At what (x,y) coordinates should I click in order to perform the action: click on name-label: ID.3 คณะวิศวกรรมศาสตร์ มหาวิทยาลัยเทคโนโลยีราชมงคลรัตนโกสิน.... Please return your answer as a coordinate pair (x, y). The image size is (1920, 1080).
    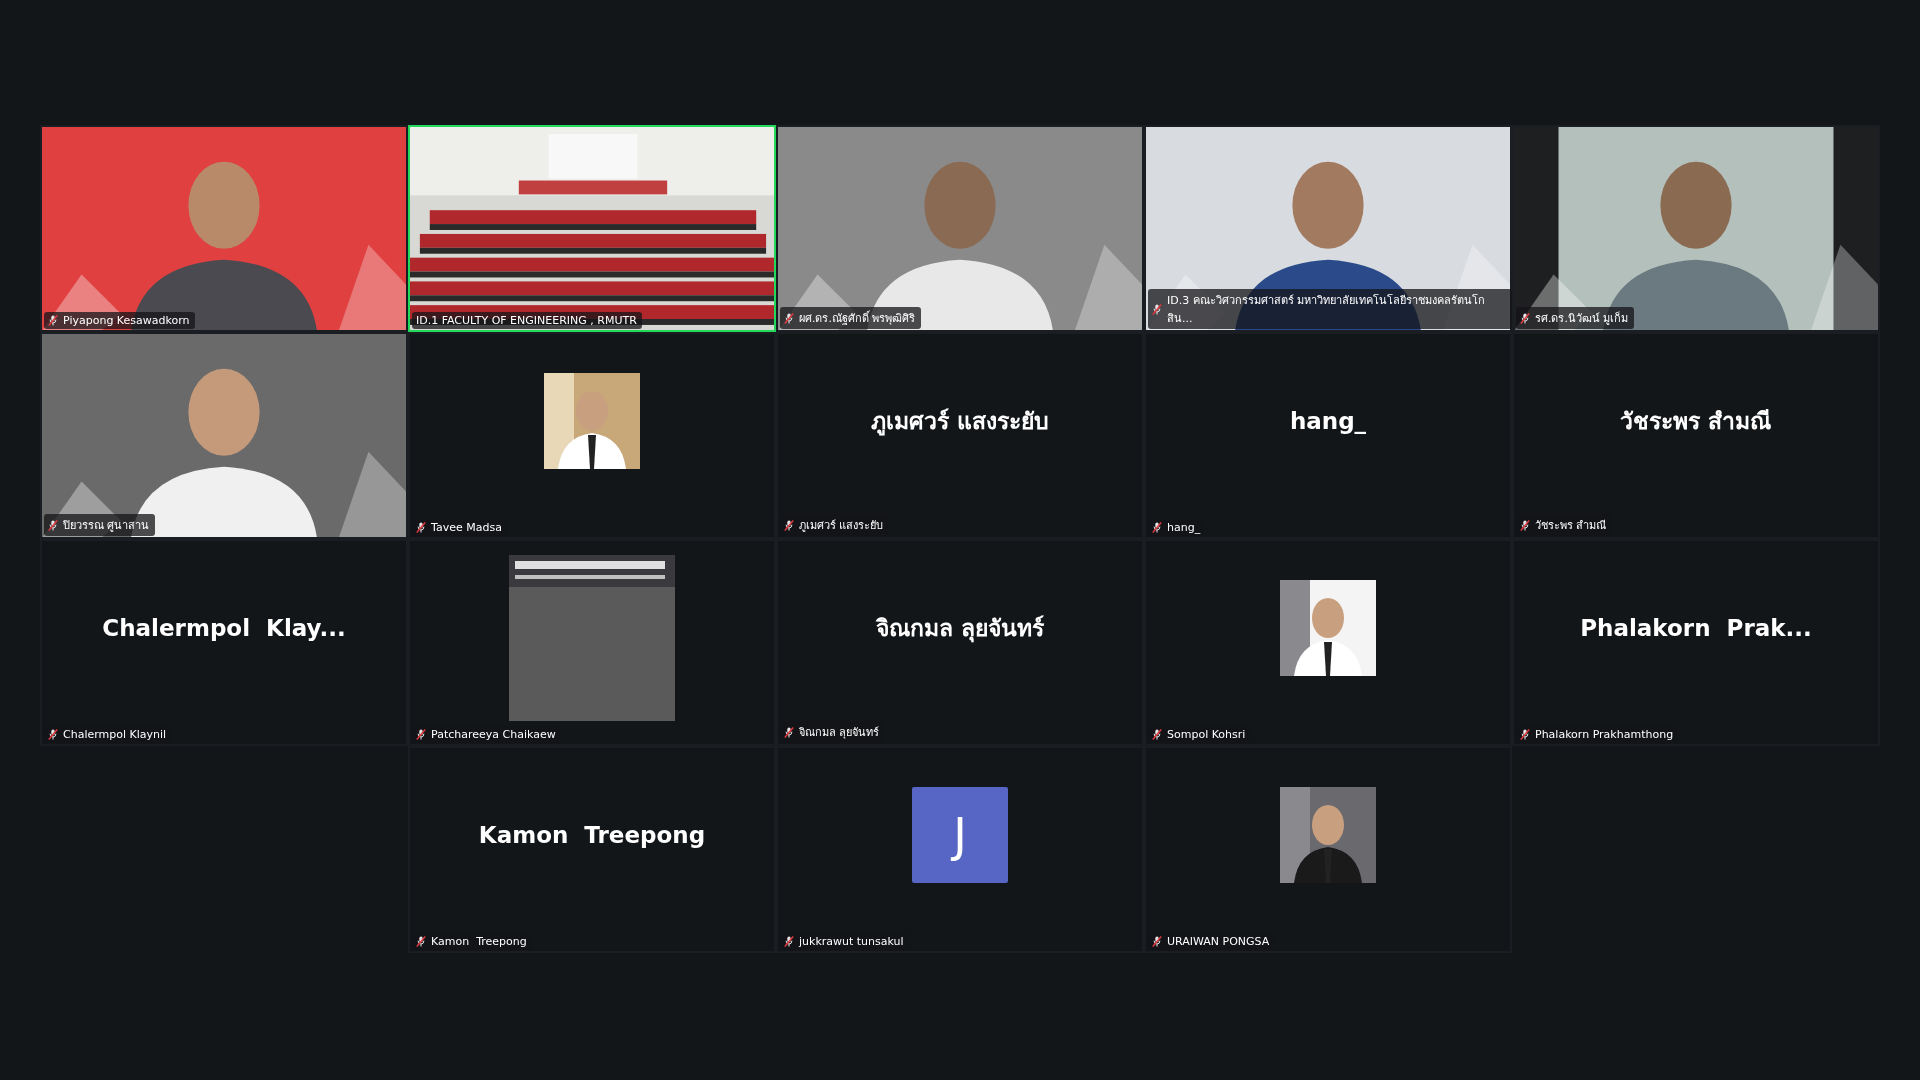
    Looking at the image, I should click on (1330, 309).